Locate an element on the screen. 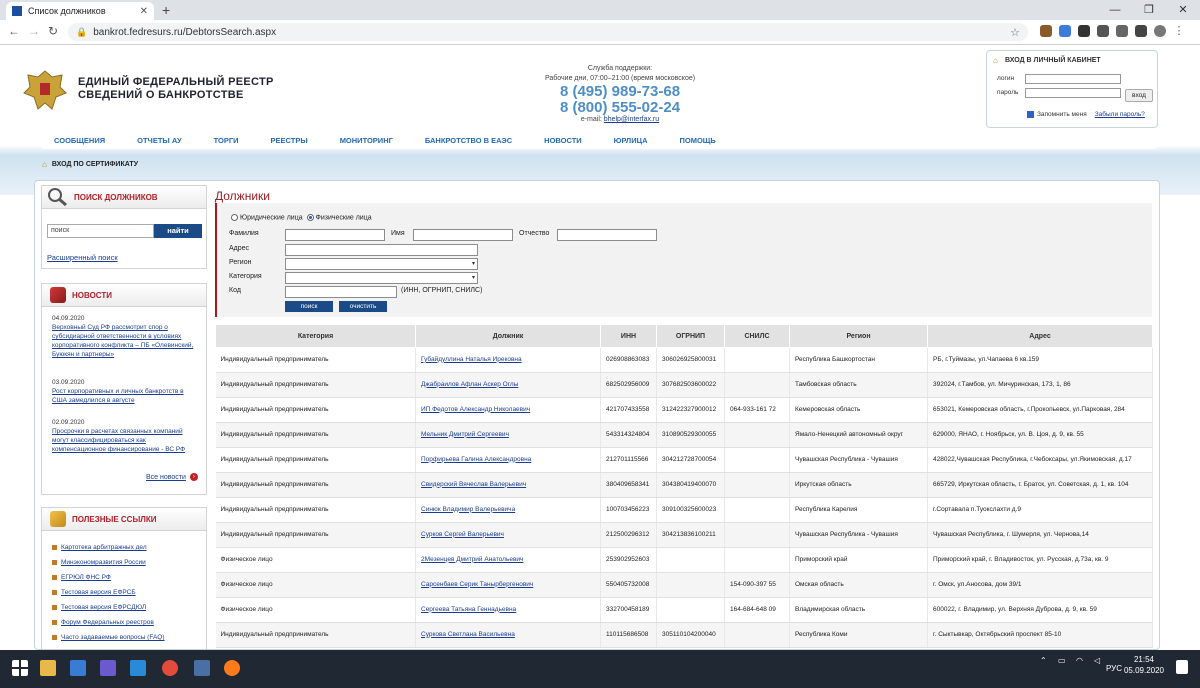 The width and height of the screenshot is (1200, 688). patronymic-input is located at coordinates (607, 235).